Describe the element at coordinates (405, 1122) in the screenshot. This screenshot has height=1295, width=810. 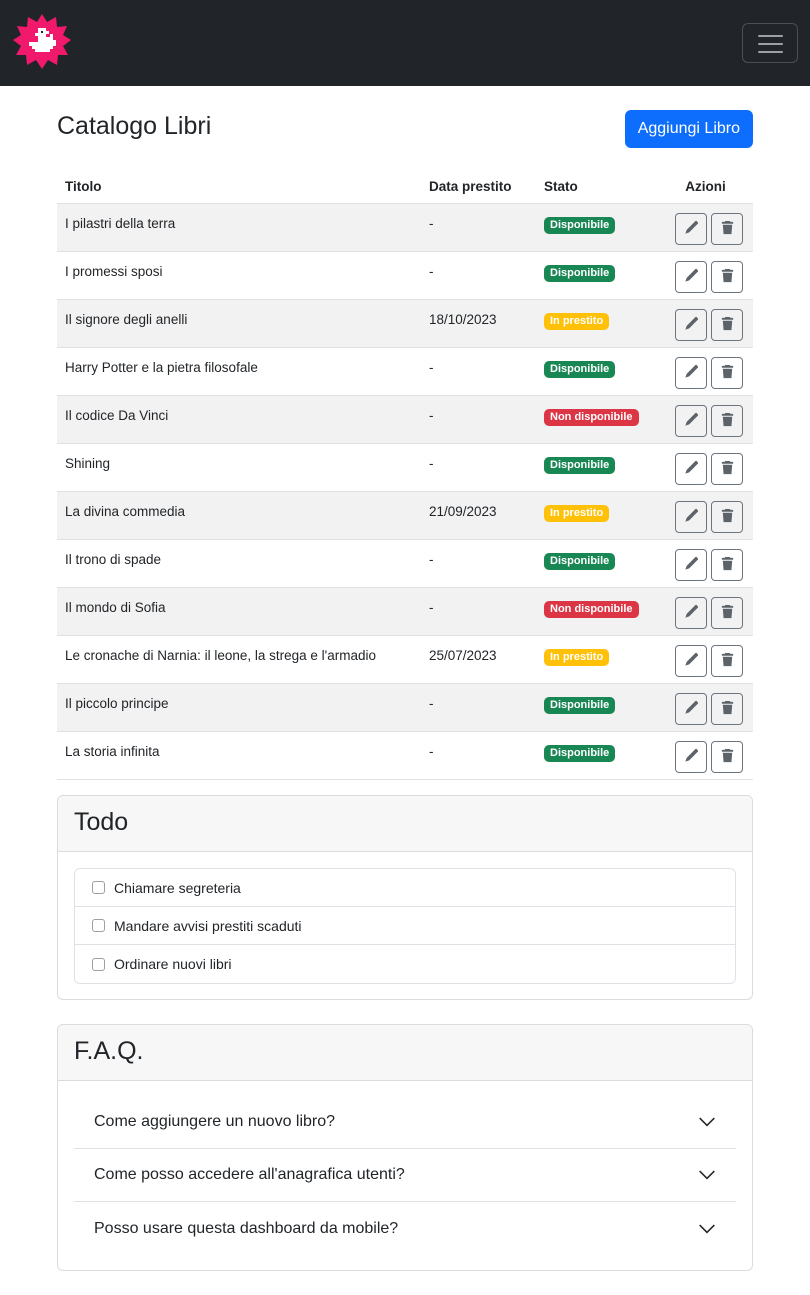
I see `faq-question: Come aggiungere un nuovo libro?` at that location.